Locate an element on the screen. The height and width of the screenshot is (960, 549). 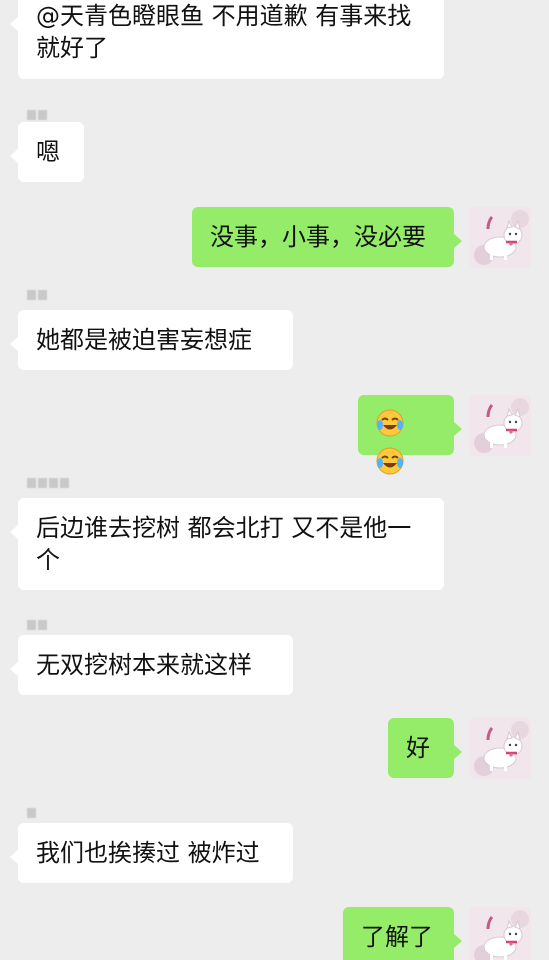
message-bubble-incoming: 无双挖树本来就这样 is located at coordinates (151, 665).